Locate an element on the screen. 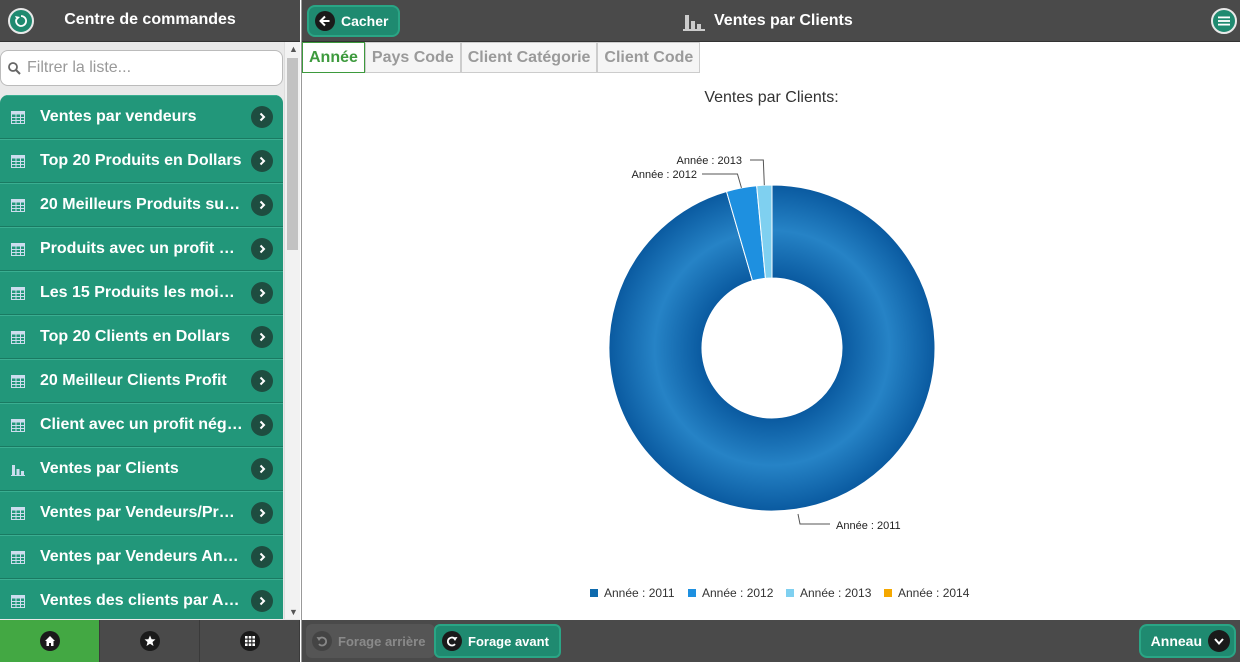  hide-button-label: Cacher is located at coordinates (365, 21).